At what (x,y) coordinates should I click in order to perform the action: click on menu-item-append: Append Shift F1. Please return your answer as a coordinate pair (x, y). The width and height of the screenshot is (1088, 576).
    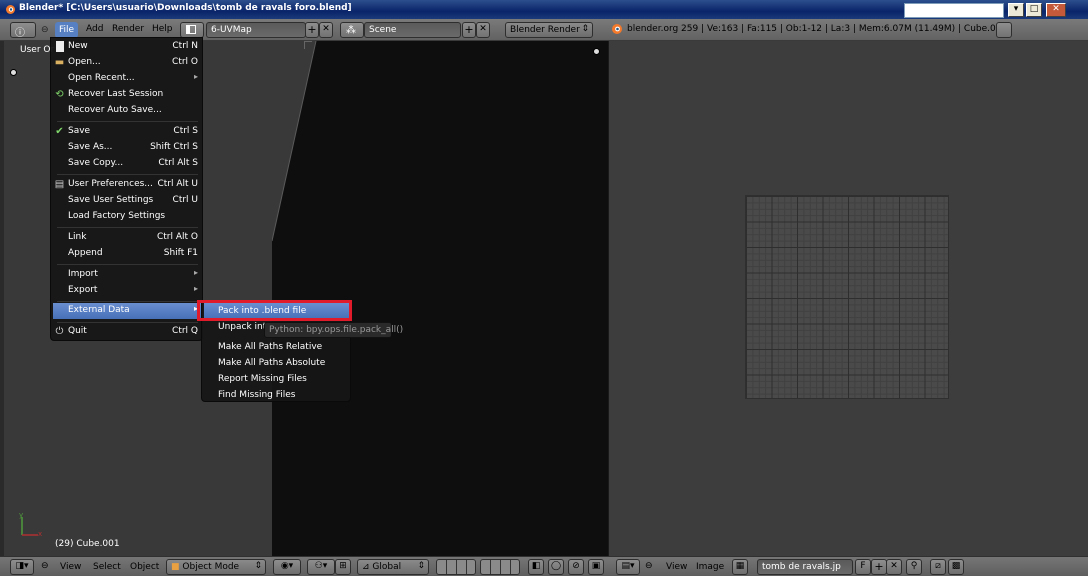
    Looking at the image, I should click on (127, 254).